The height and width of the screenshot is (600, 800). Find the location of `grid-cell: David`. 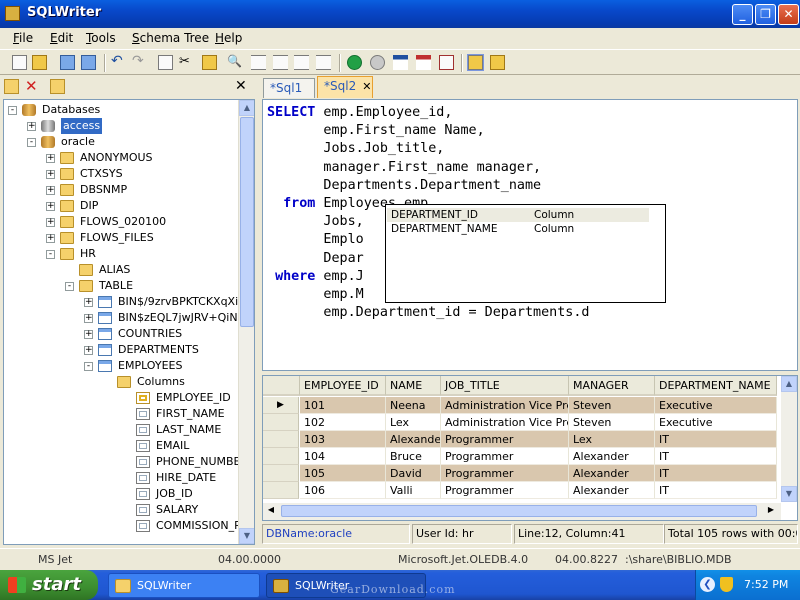

grid-cell: David is located at coordinates (413, 473).